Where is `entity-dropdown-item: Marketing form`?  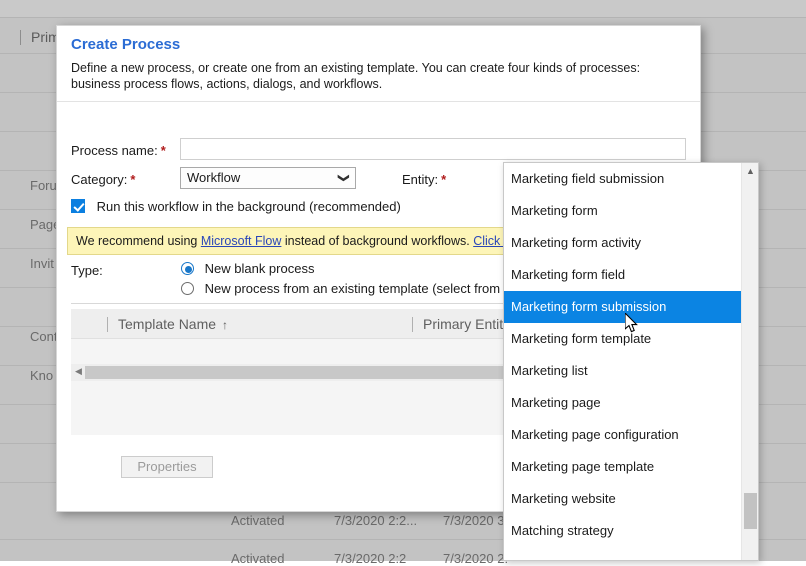
entity-dropdown-item: Marketing form is located at coordinates (623, 211).